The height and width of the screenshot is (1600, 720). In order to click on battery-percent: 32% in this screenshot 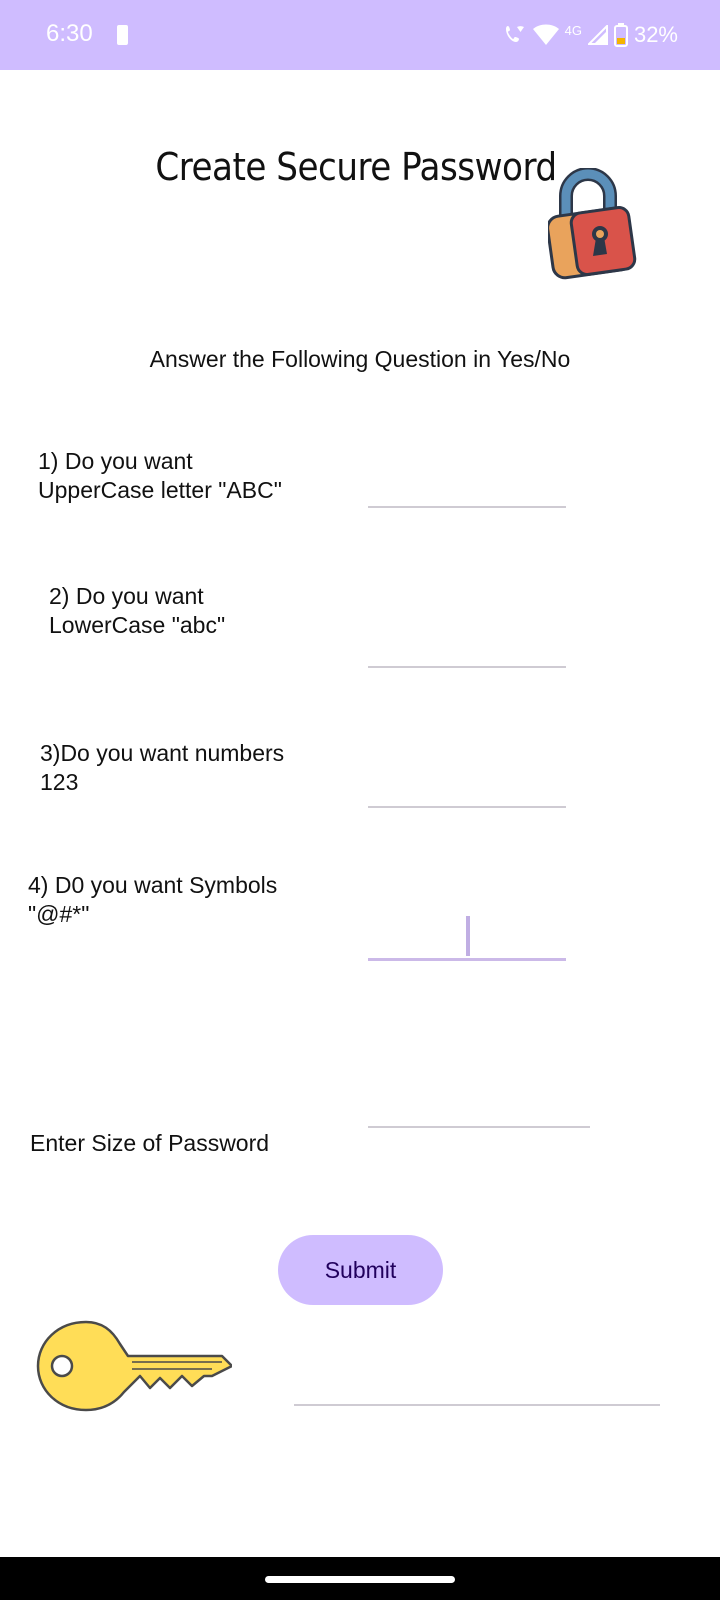, I will do `click(655, 34)`.